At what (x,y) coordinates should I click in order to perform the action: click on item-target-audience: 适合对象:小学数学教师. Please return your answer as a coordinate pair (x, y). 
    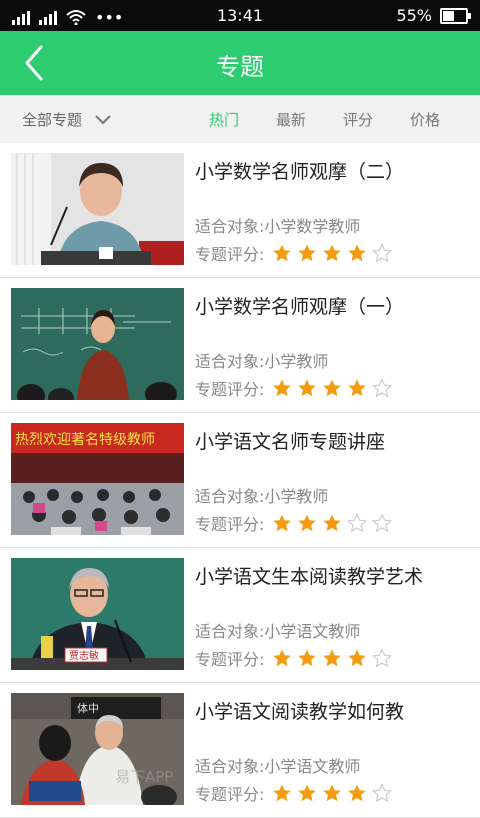
    Looking at the image, I should click on (278, 226).